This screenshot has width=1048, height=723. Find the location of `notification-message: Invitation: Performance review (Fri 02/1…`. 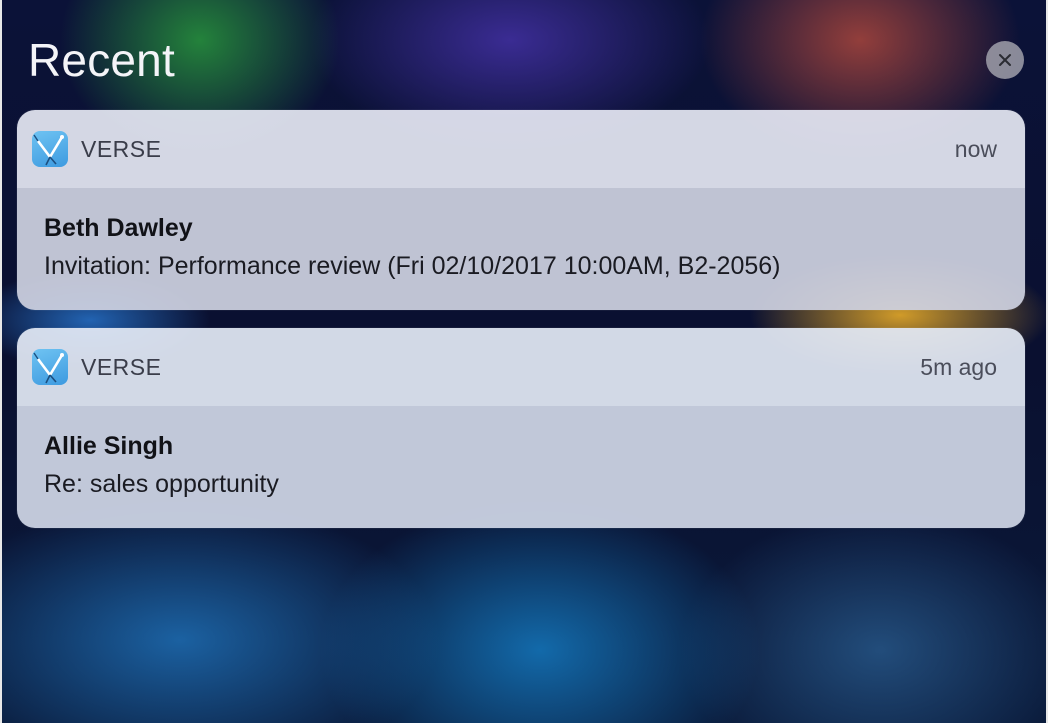

notification-message: Invitation: Performance review (Fri 02/1… is located at coordinates (412, 266).